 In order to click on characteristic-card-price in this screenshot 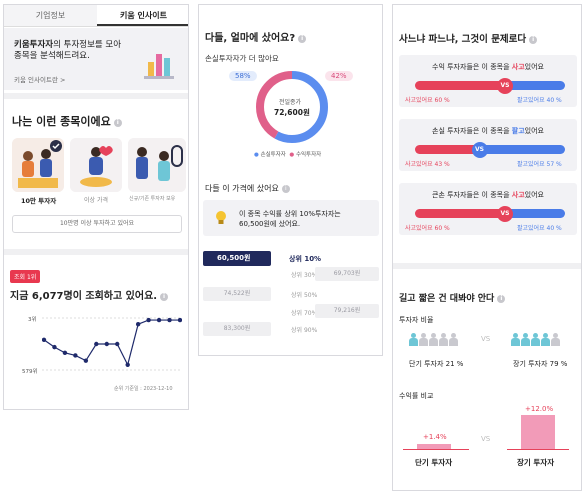, I will do `click(96, 165)`.